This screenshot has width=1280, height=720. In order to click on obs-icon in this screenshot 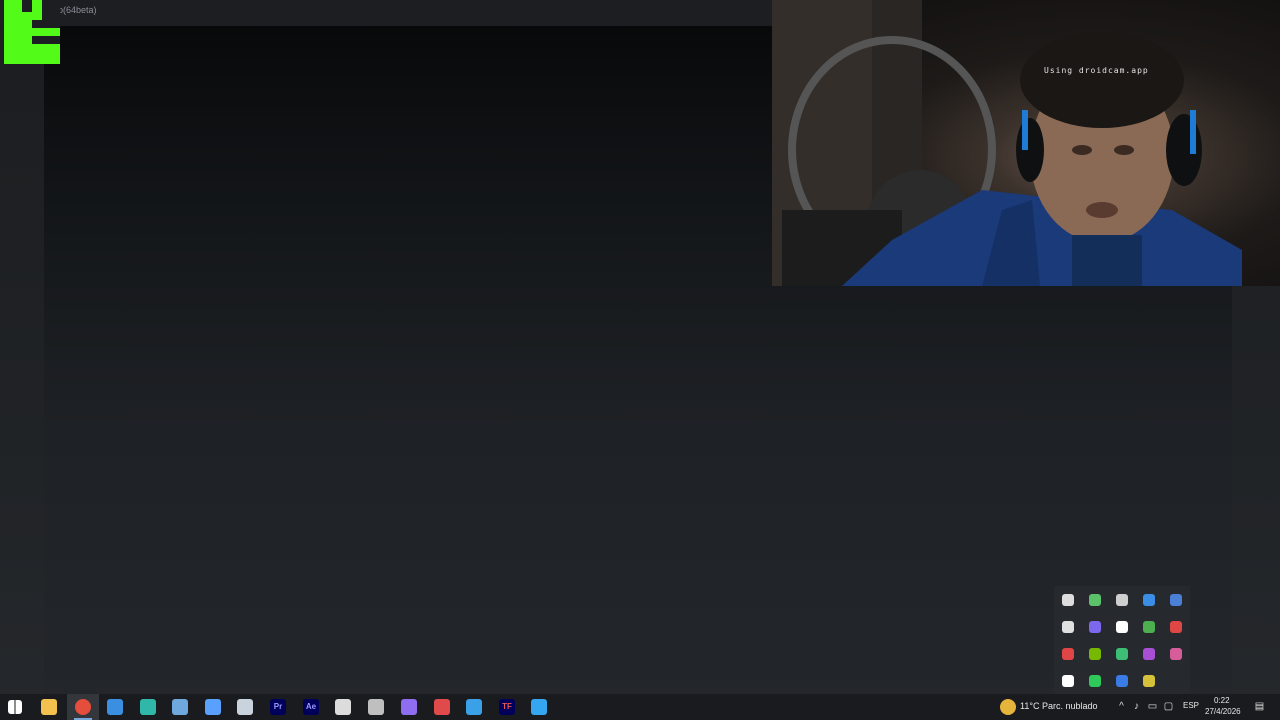, I will do `click(409, 707)`.